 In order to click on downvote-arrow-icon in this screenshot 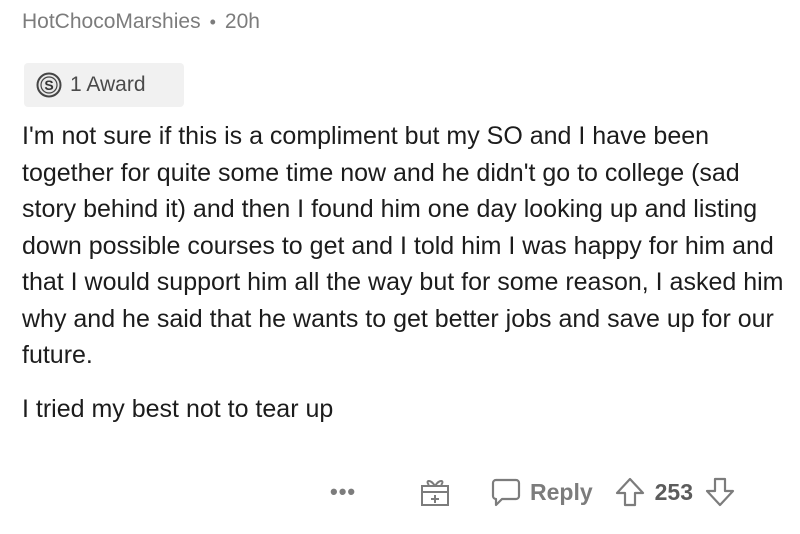, I will do `click(720, 492)`.